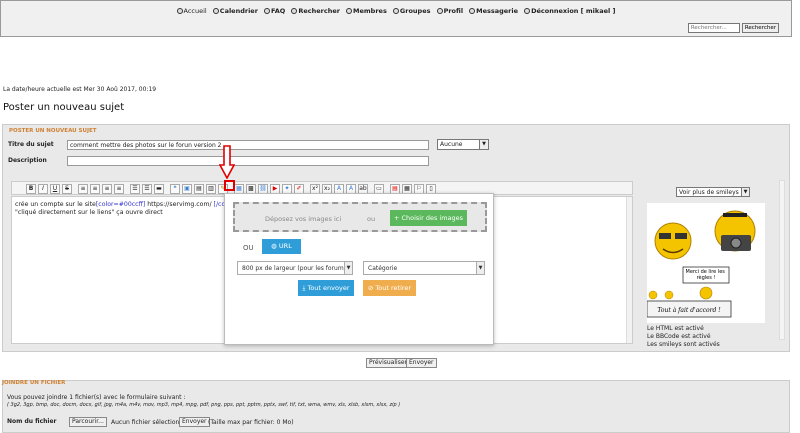  I want to click on down-arrow-icon, so click(227, 162).